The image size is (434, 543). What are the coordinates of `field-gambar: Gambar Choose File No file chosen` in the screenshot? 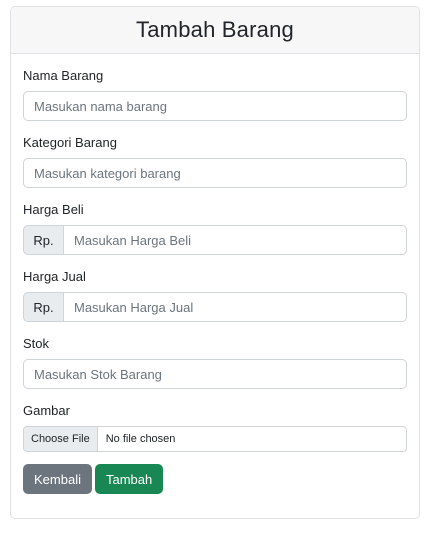 It's located at (215, 427).